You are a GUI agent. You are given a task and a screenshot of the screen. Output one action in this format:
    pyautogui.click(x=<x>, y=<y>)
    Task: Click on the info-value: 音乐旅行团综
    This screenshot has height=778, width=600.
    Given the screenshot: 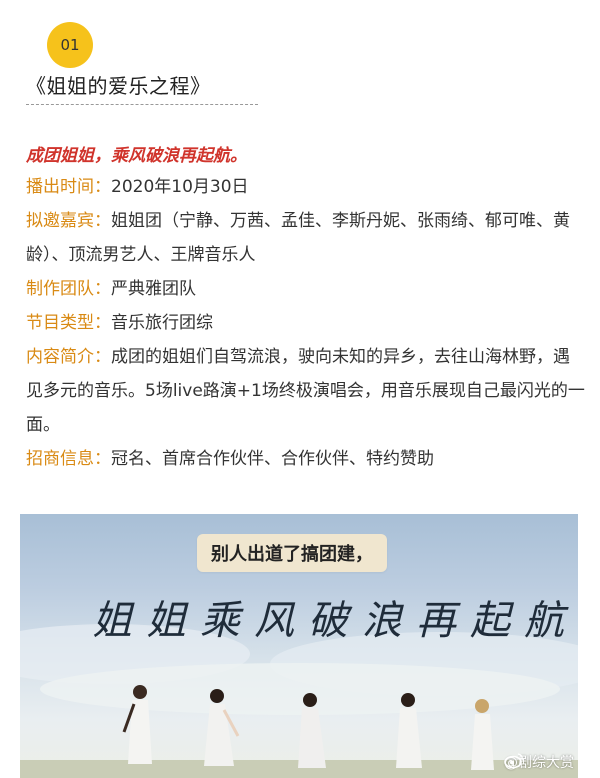 What is the action you would take?
    pyautogui.click(x=162, y=323)
    